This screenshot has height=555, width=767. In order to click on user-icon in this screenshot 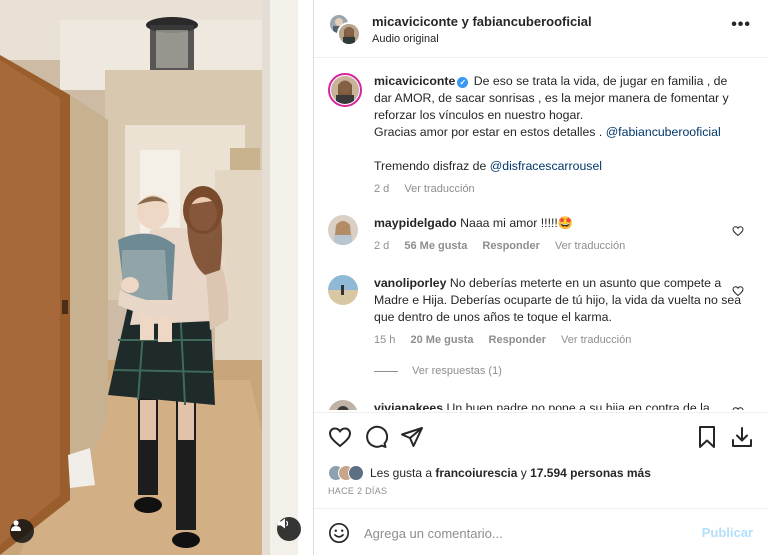, I will do `click(16, 525)`.